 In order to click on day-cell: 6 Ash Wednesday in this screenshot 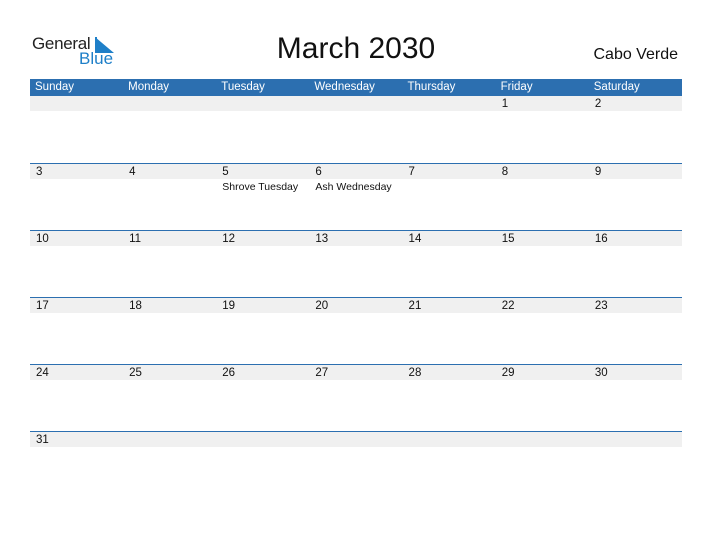, I will do `click(355, 197)`.